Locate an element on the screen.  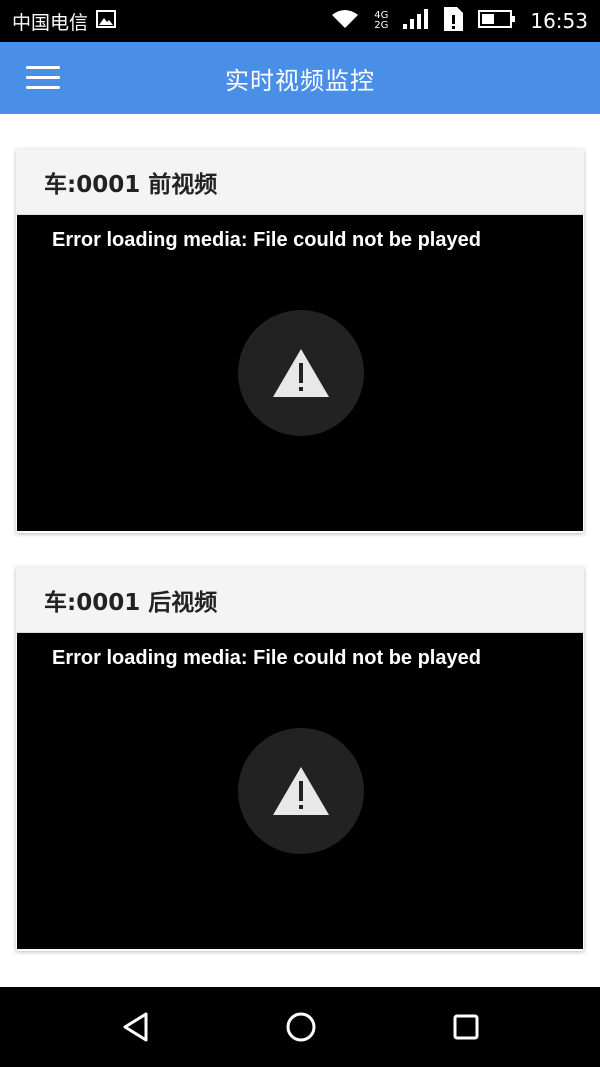
sim-alert-icon is located at coordinates (453, 21).